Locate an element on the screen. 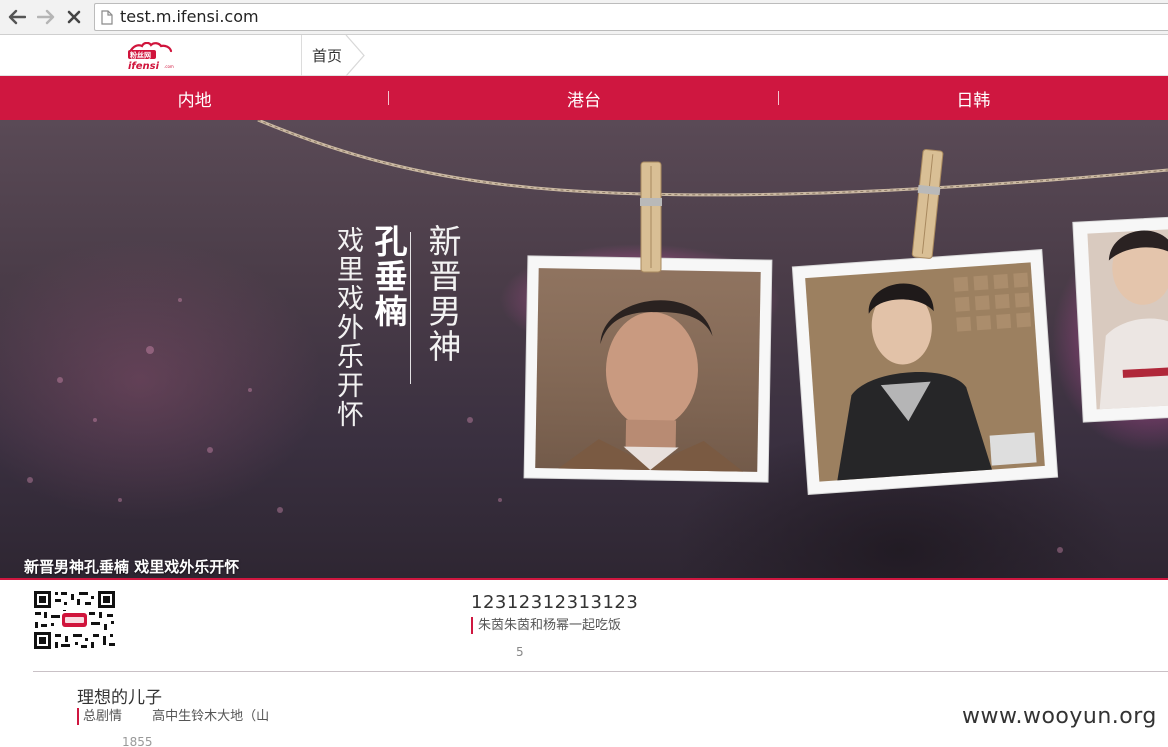 The width and height of the screenshot is (1168, 747). page-icon is located at coordinates (107, 17).